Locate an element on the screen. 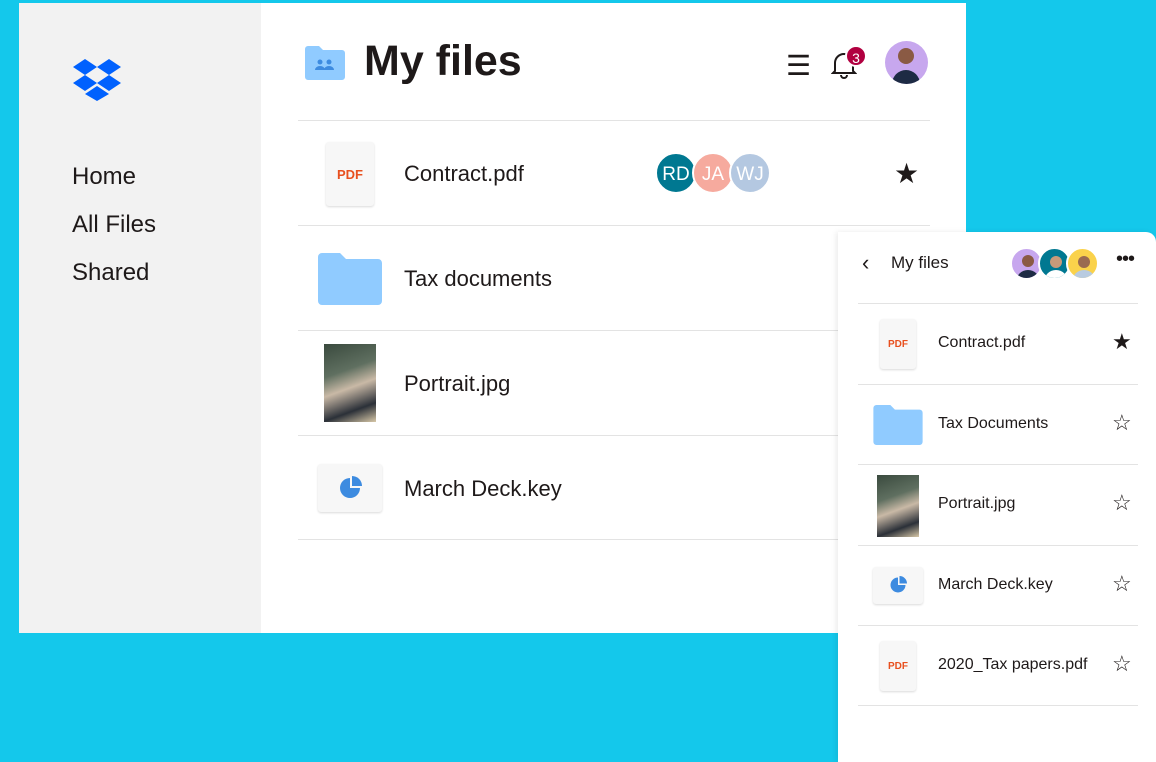 The width and height of the screenshot is (1156, 762). member-avatar is located at coordinates (1082, 263).